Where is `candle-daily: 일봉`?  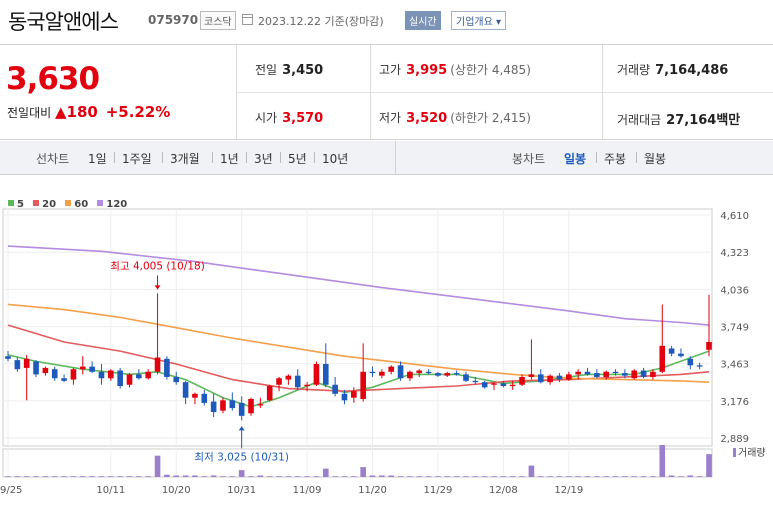
candle-daily: 일봉 is located at coordinates (575, 158).